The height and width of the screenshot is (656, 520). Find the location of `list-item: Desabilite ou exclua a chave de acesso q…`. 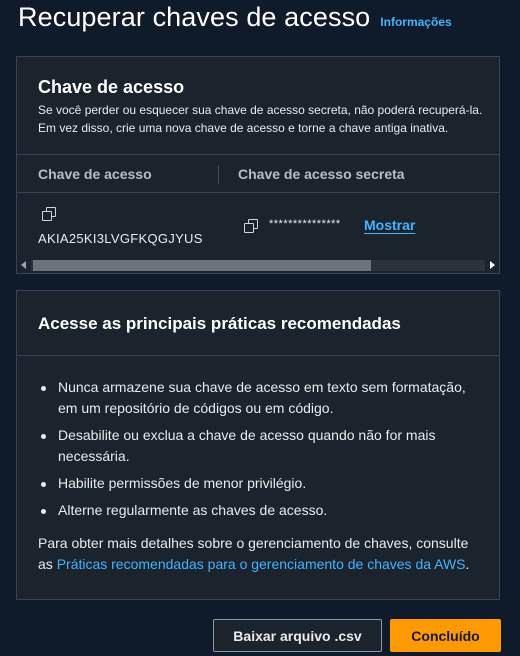

list-item: Desabilite ou exclua a chave de acesso q… is located at coordinates (260, 446).